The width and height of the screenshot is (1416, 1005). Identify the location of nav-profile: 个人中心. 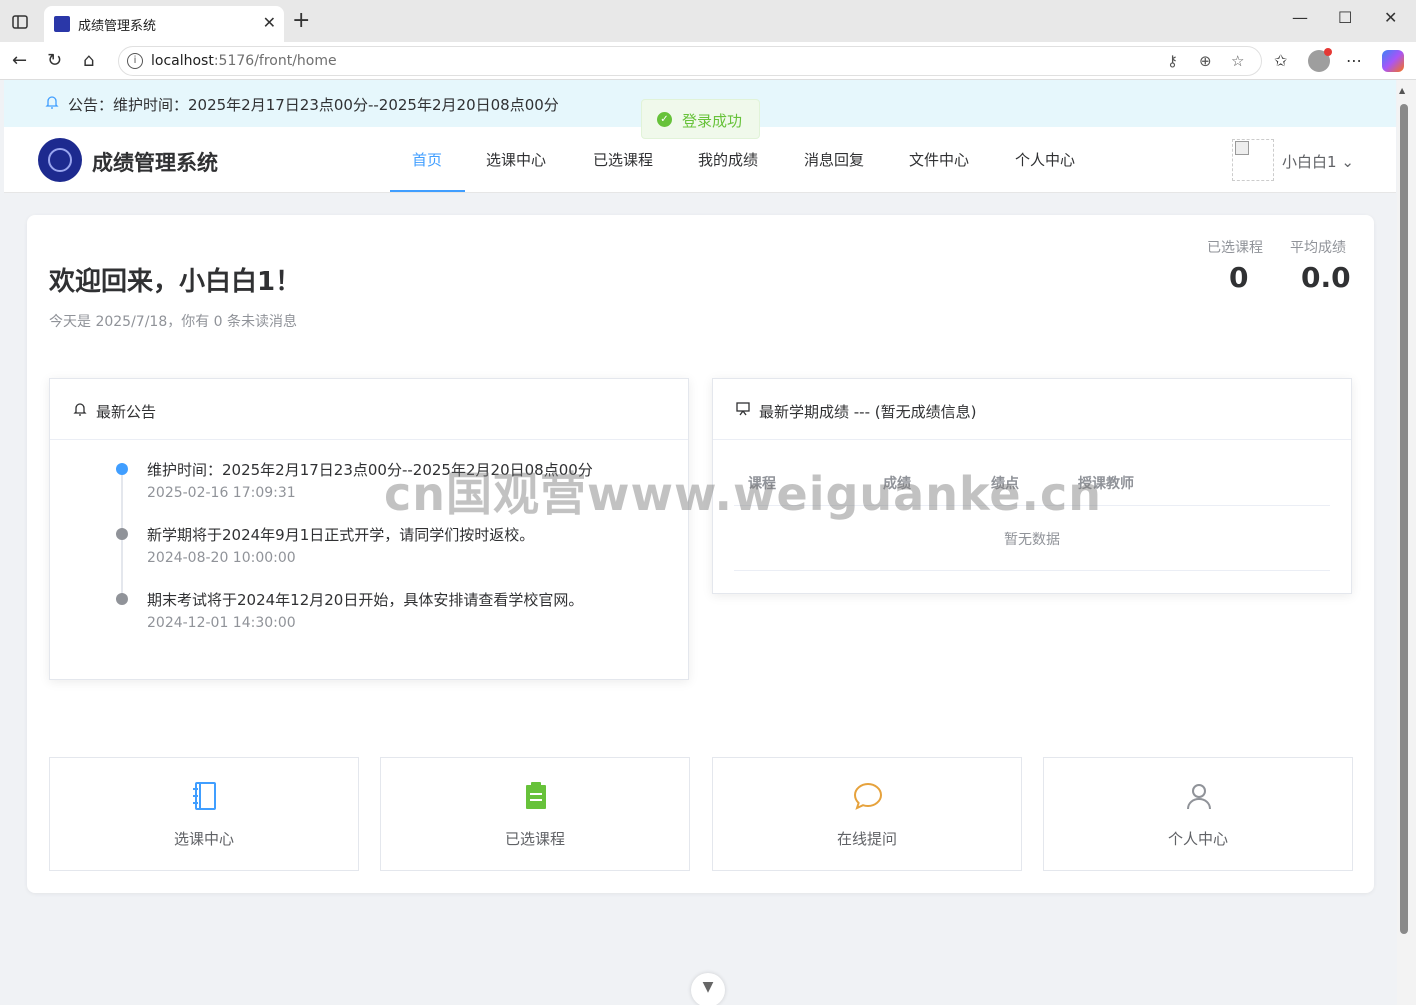
(1045, 159).